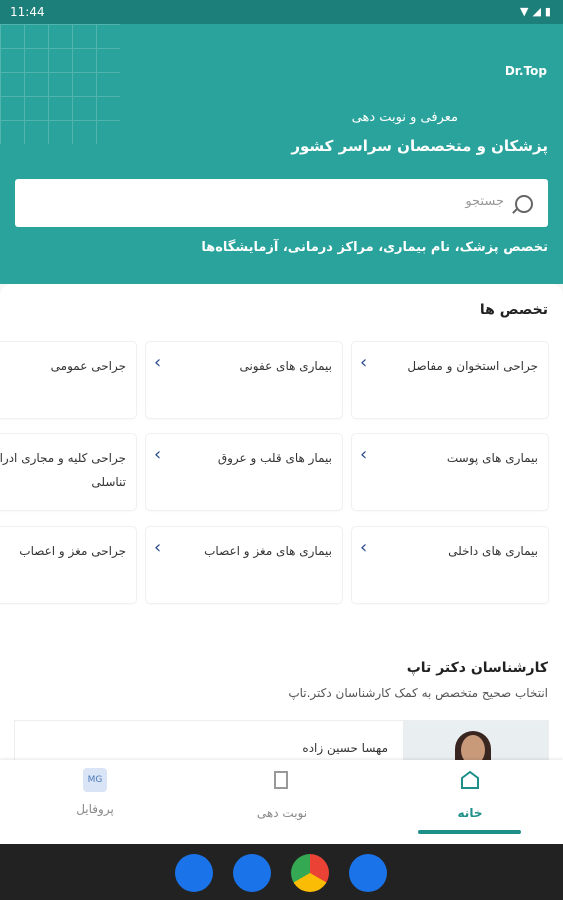 The height and width of the screenshot is (900, 563). Describe the element at coordinates (95, 809) in the screenshot. I see `tab-profile-label: پروفایل` at that location.